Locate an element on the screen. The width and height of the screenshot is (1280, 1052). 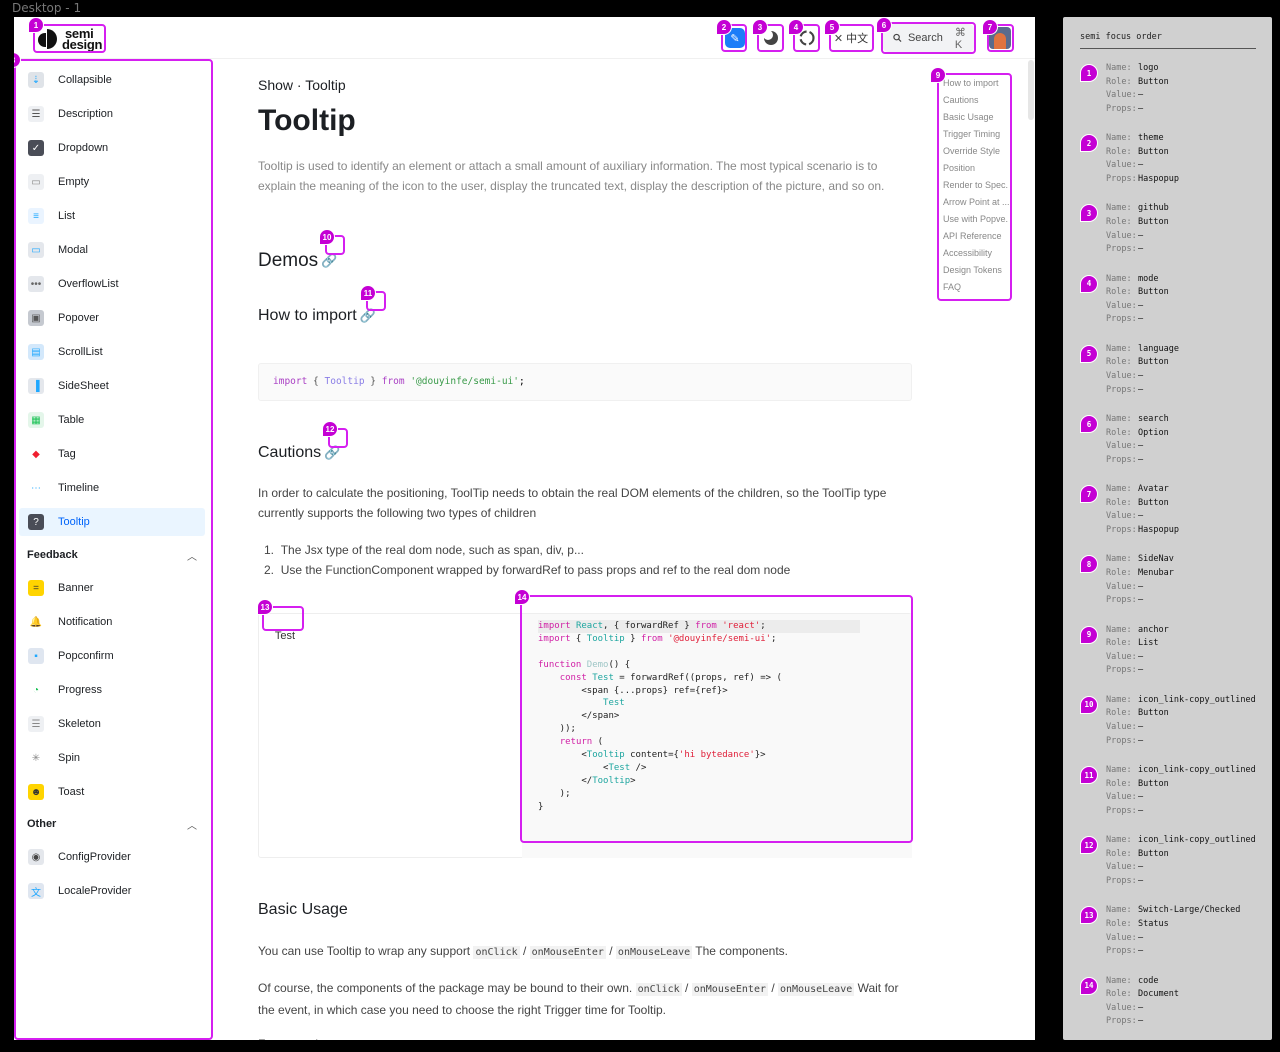
sidebar-item-empty: ▭ Empty is located at coordinates (112, 182).